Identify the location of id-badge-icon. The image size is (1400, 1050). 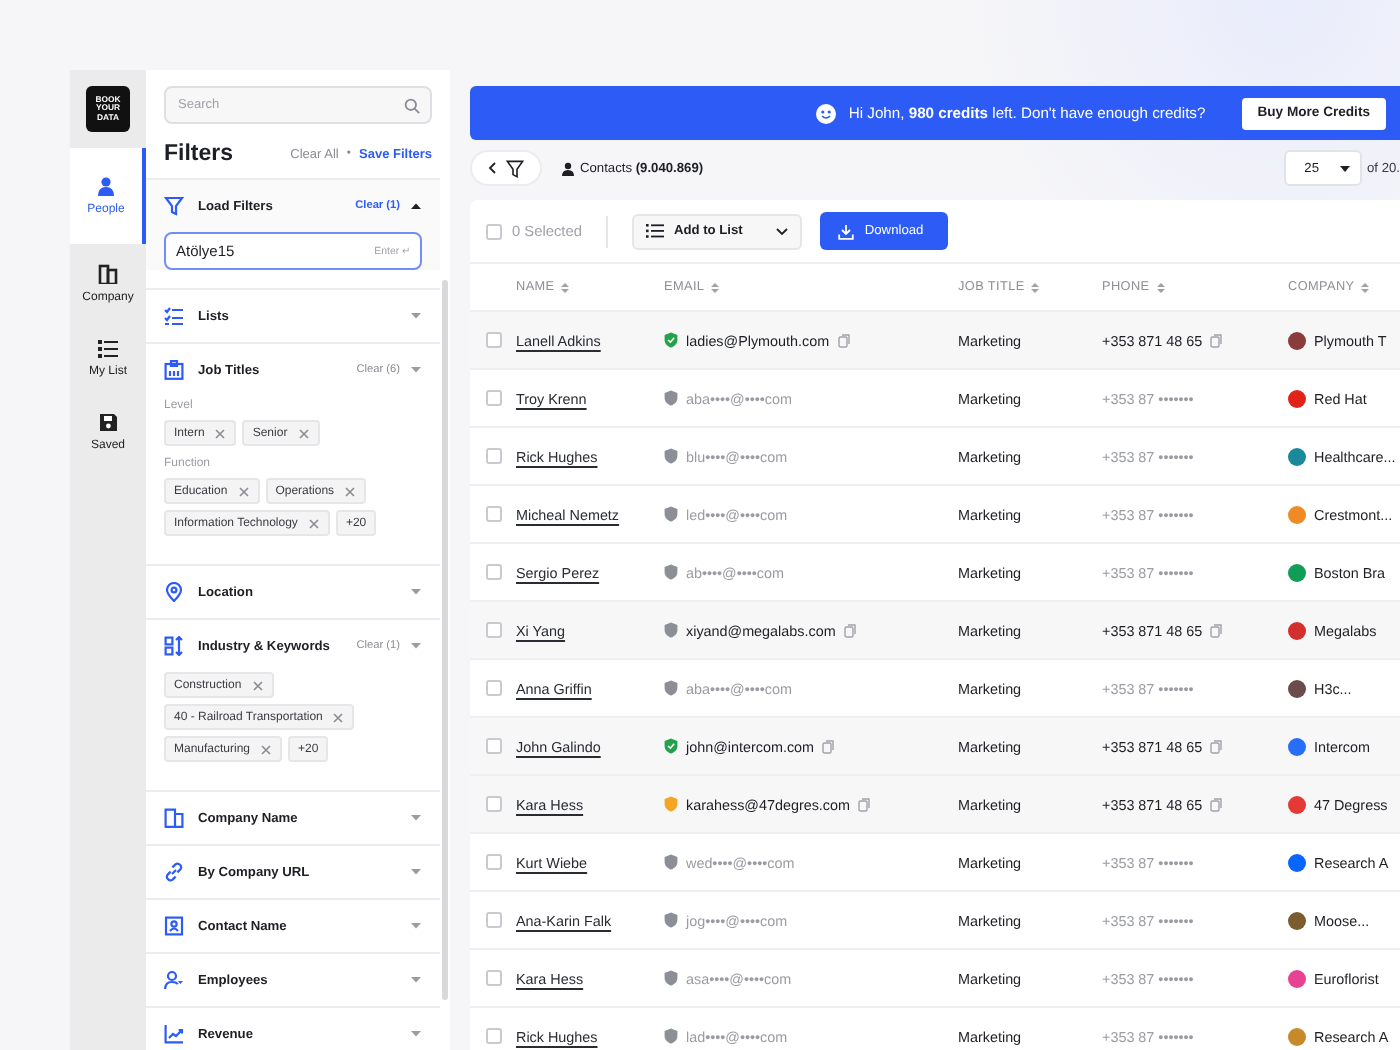
(174, 370).